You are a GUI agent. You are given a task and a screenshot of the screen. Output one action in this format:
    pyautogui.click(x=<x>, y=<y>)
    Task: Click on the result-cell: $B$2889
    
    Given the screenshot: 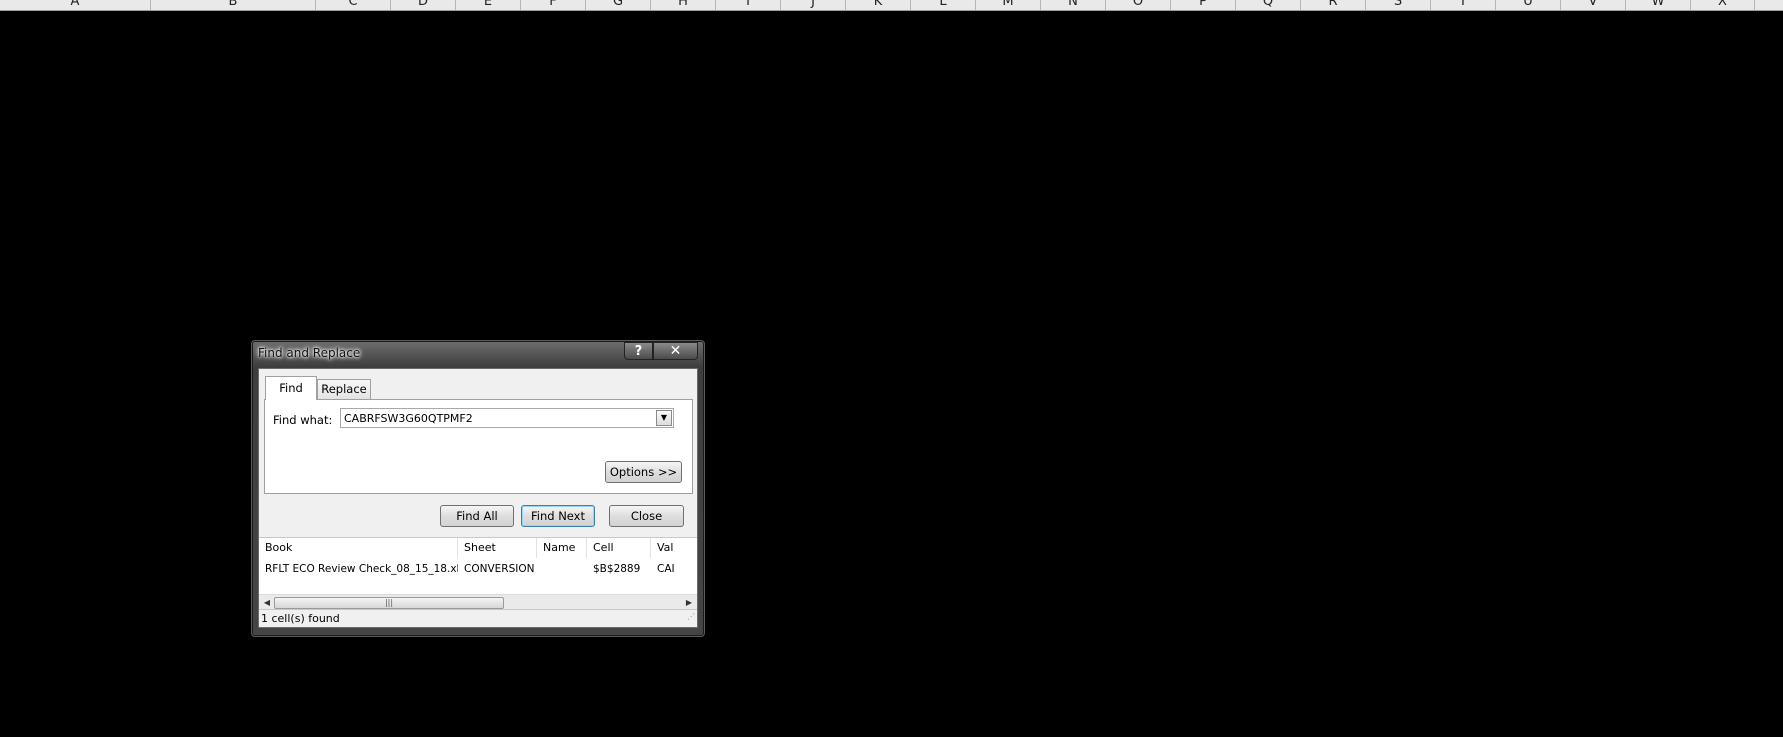 What is the action you would take?
    pyautogui.click(x=617, y=569)
    